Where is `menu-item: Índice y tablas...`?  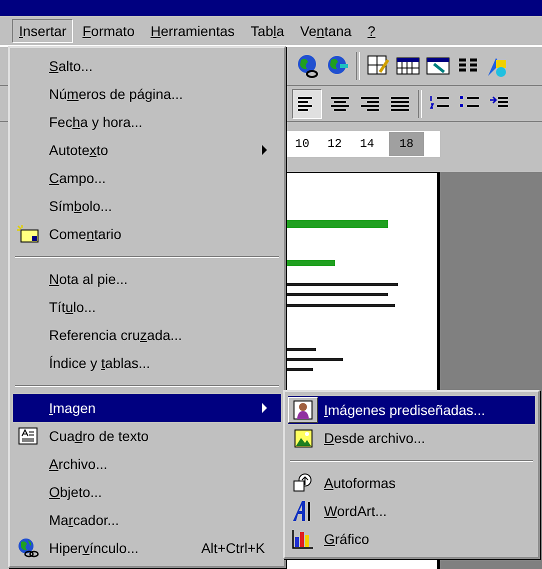
menu-item: Índice y tablas... is located at coordinates (147, 363).